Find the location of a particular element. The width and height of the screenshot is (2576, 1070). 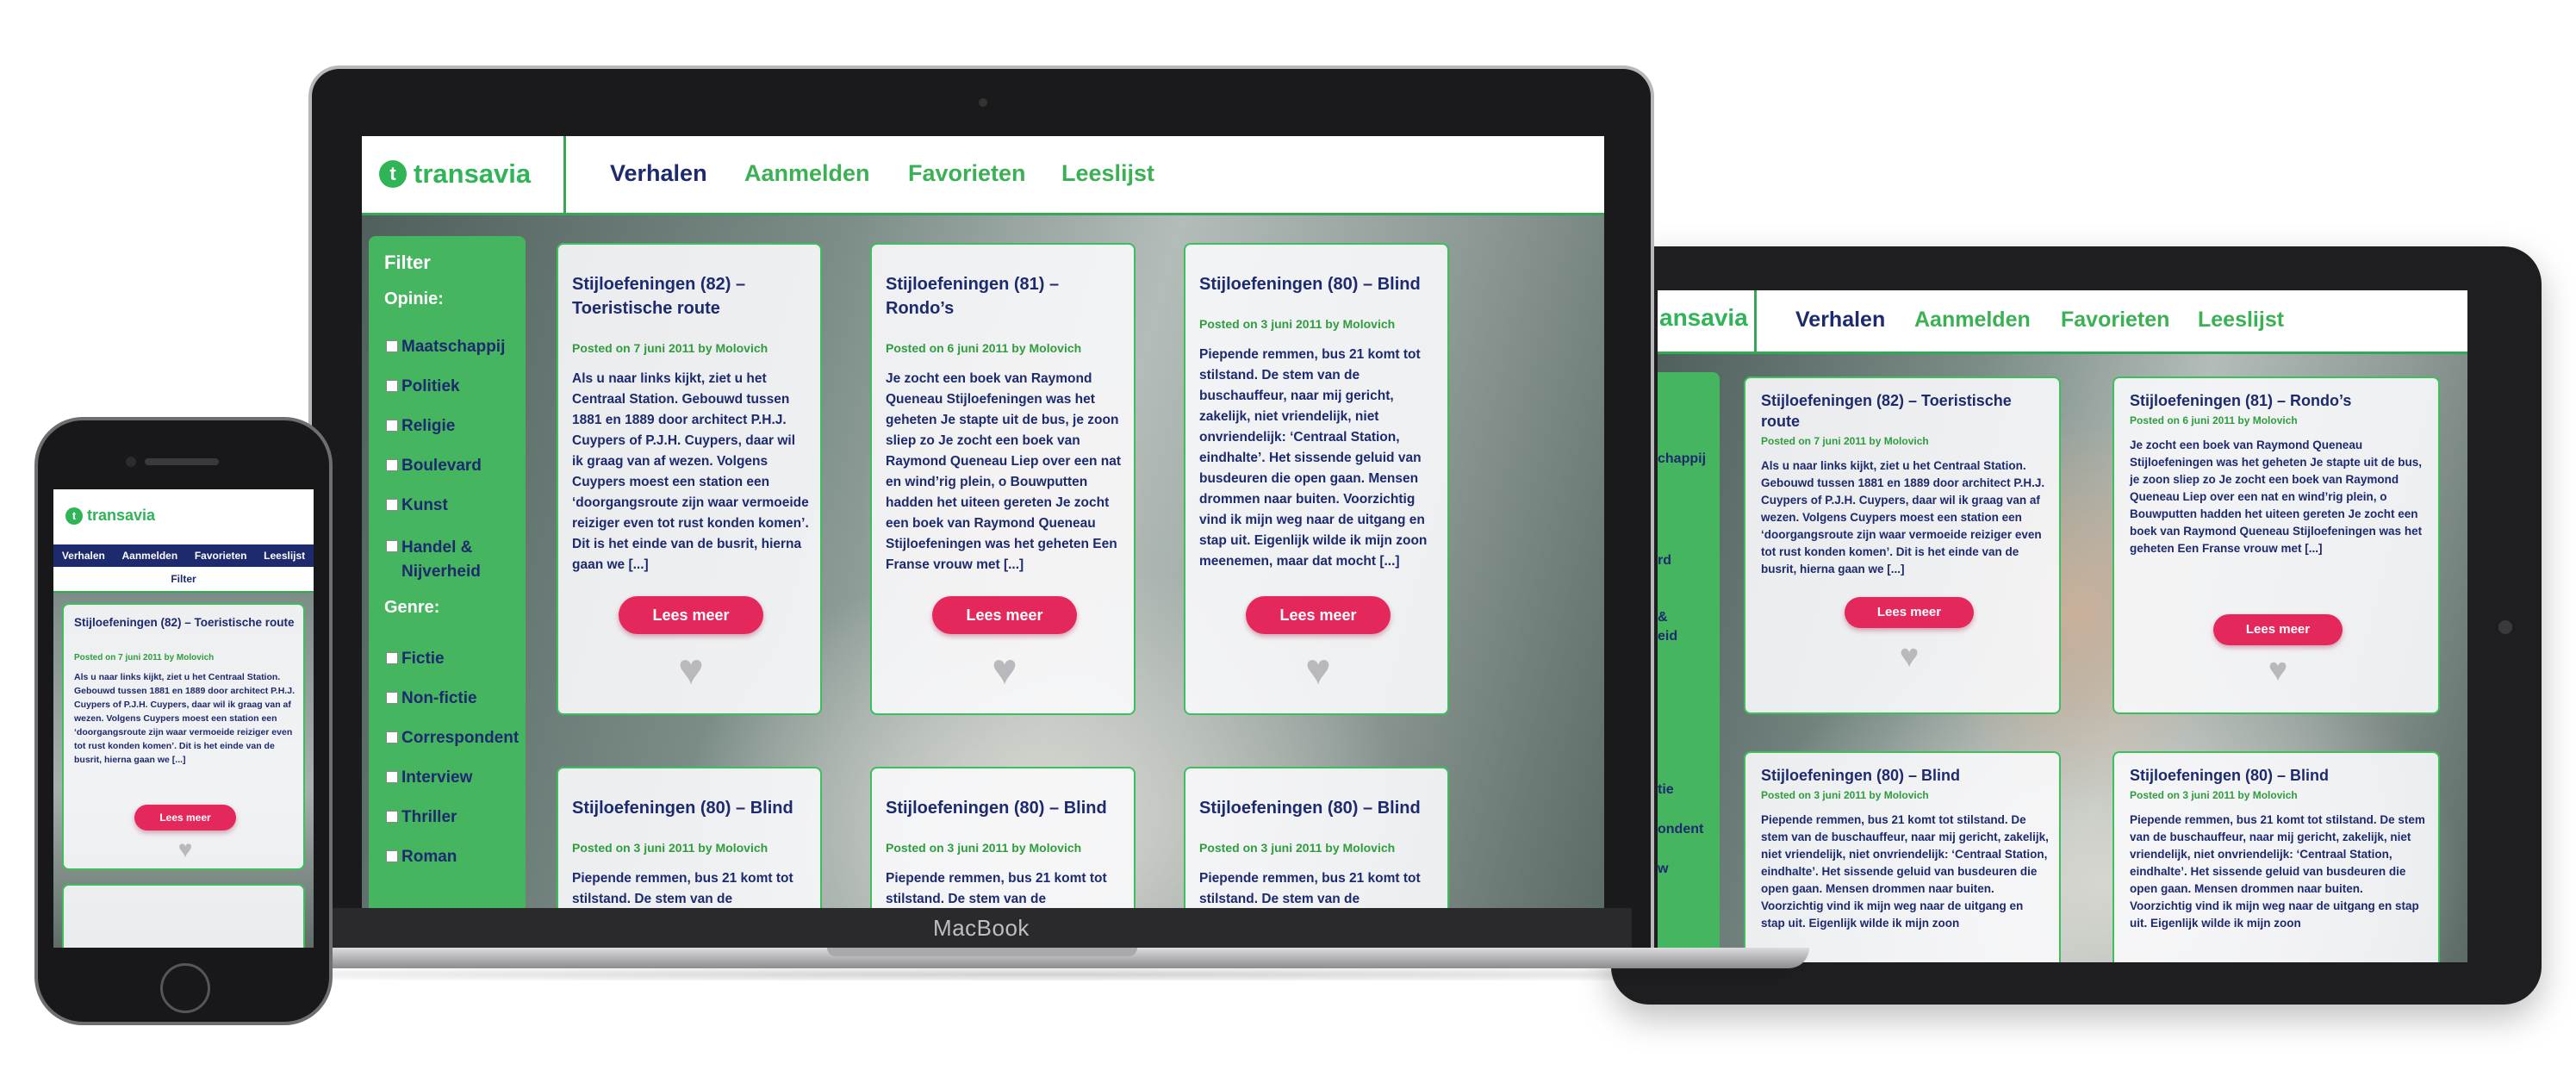

filter-option-boulevard: Boulevard is located at coordinates (434, 466).